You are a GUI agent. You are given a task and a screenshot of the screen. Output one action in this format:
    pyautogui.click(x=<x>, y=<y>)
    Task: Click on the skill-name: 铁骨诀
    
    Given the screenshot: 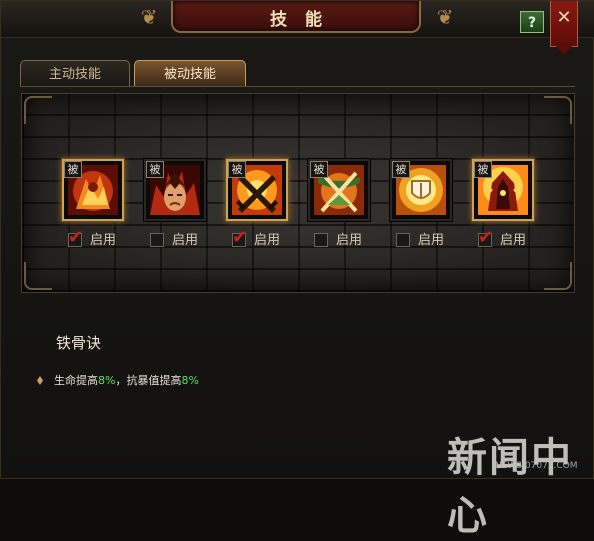 What is the action you would take?
    pyautogui.click(x=79, y=343)
    